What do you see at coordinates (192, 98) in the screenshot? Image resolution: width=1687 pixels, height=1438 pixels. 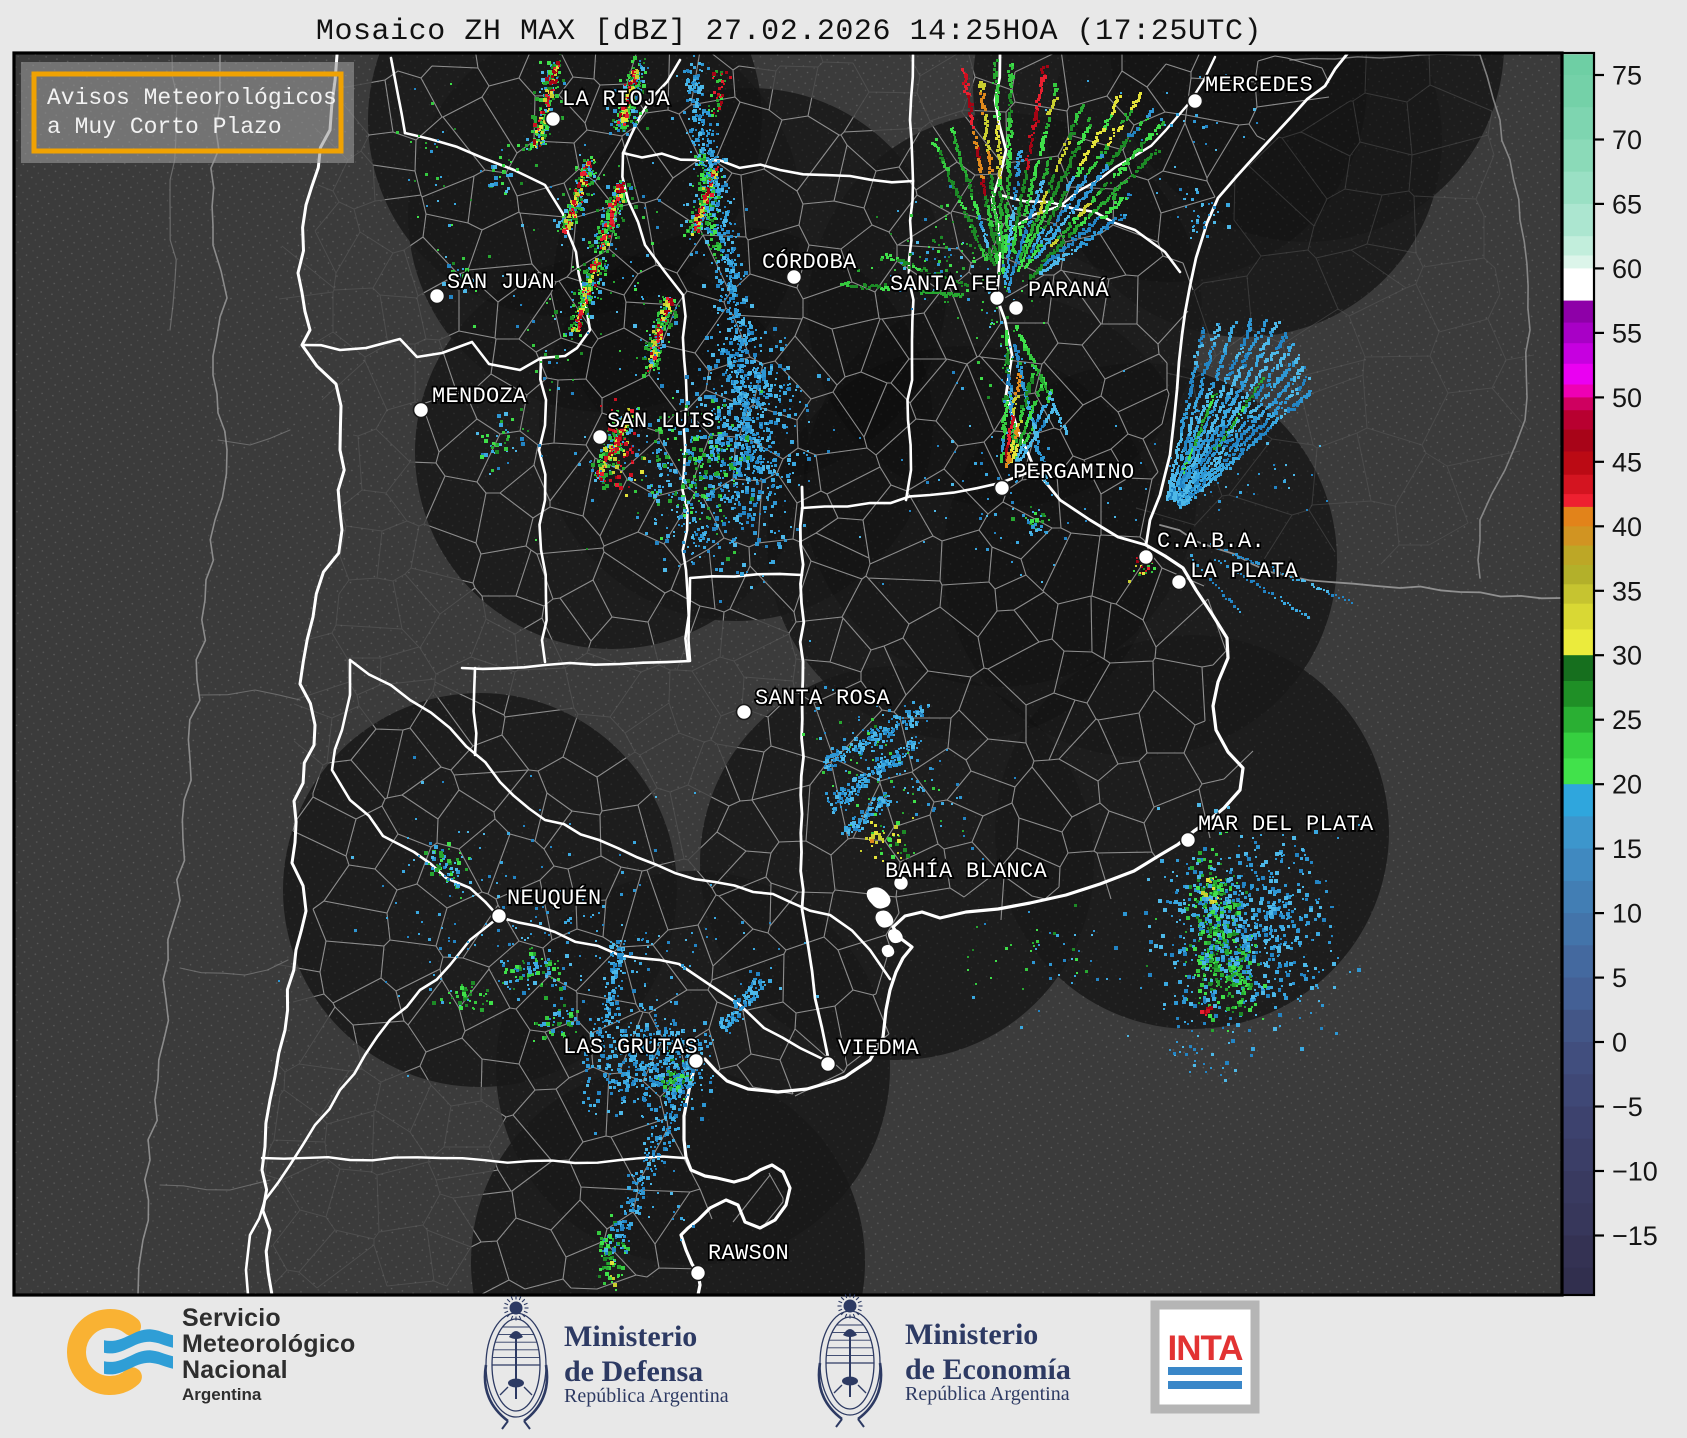 I see `svg-text: Avisos Meteorológicos` at bounding box center [192, 98].